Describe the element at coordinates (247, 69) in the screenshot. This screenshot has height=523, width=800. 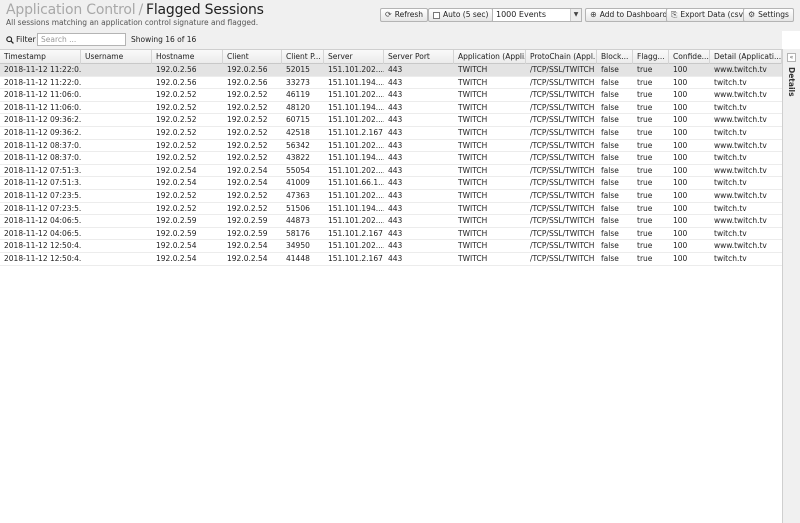
I see `cell-client: 192.0.2.56` at that location.